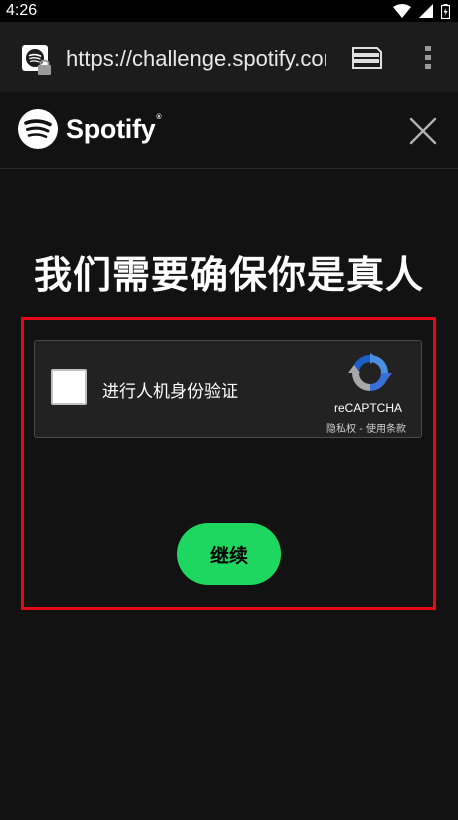 Image resolution: width=458 pixels, height=820 pixels. Describe the element at coordinates (402, 11) in the screenshot. I see `wifi-icon` at that location.